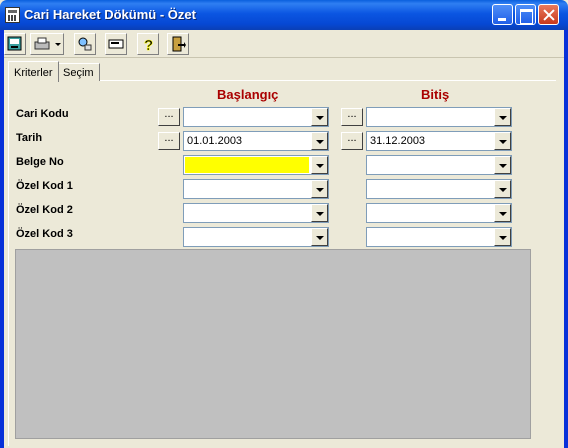 This screenshot has width=568, height=448. What do you see at coordinates (439, 189) in the screenshot?
I see `ozel-kod-1-end-combo` at bounding box center [439, 189].